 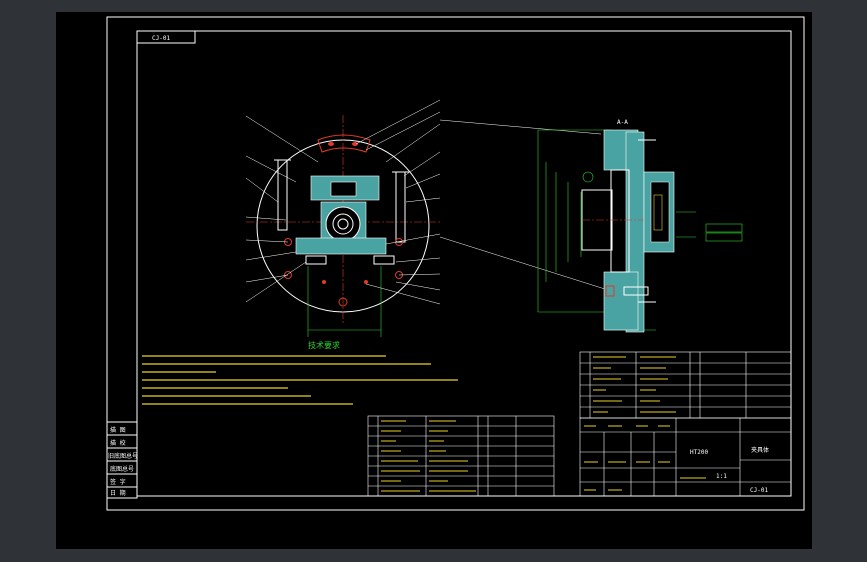 What do you see at coordinates (123, 456) in the screenshot?
I see `left-label-3: 旧底图总号` at bounding box center [123, 456].